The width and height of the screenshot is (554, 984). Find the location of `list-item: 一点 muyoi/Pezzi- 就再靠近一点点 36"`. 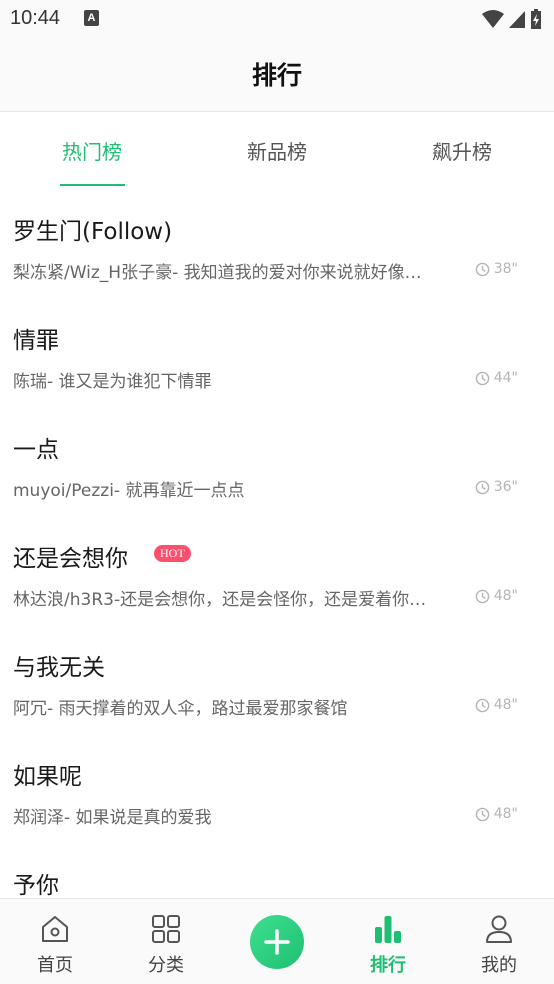

list-item: 一点 muyoi/Pezzi- 就再靠近一点点 36" is located at coordinates (277, 460).